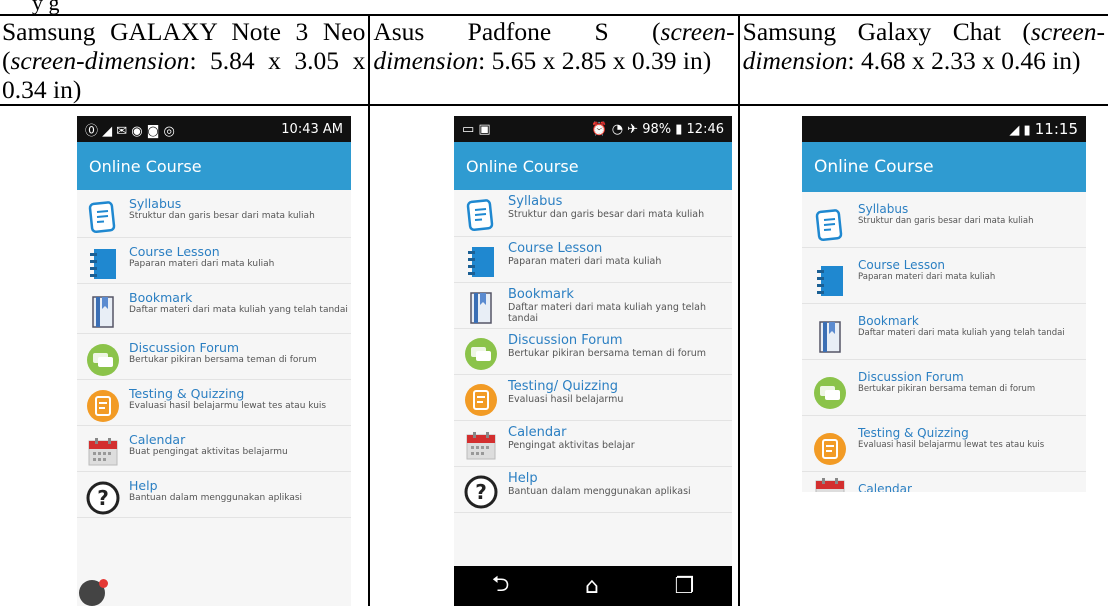  I want to click on quiz-icon, so click(103, 405).